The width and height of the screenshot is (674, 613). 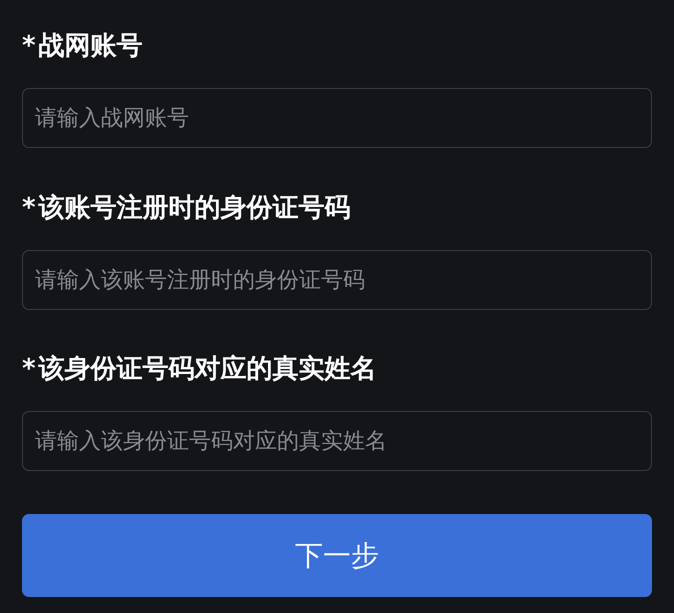 I want to click on input-field: 请输入该身份证号码对应的真实姓名, so click(x=337, y=441).